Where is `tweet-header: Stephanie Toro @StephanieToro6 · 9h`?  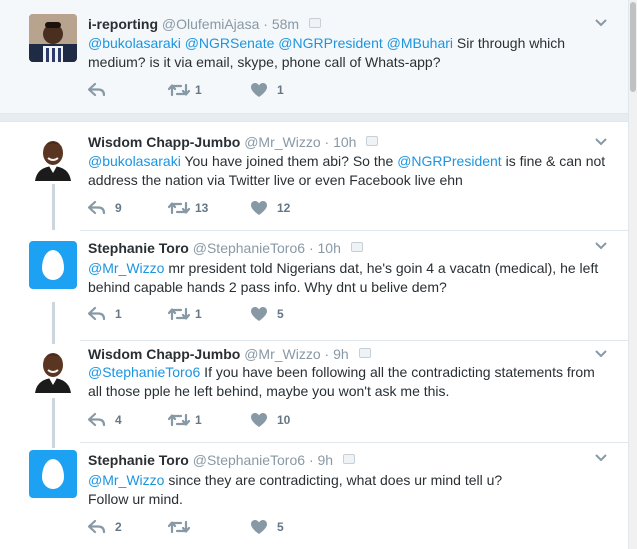 tweet-header: Stephanie Toro @StephanieToro6 · 9h is located at coordinates (221, 460).